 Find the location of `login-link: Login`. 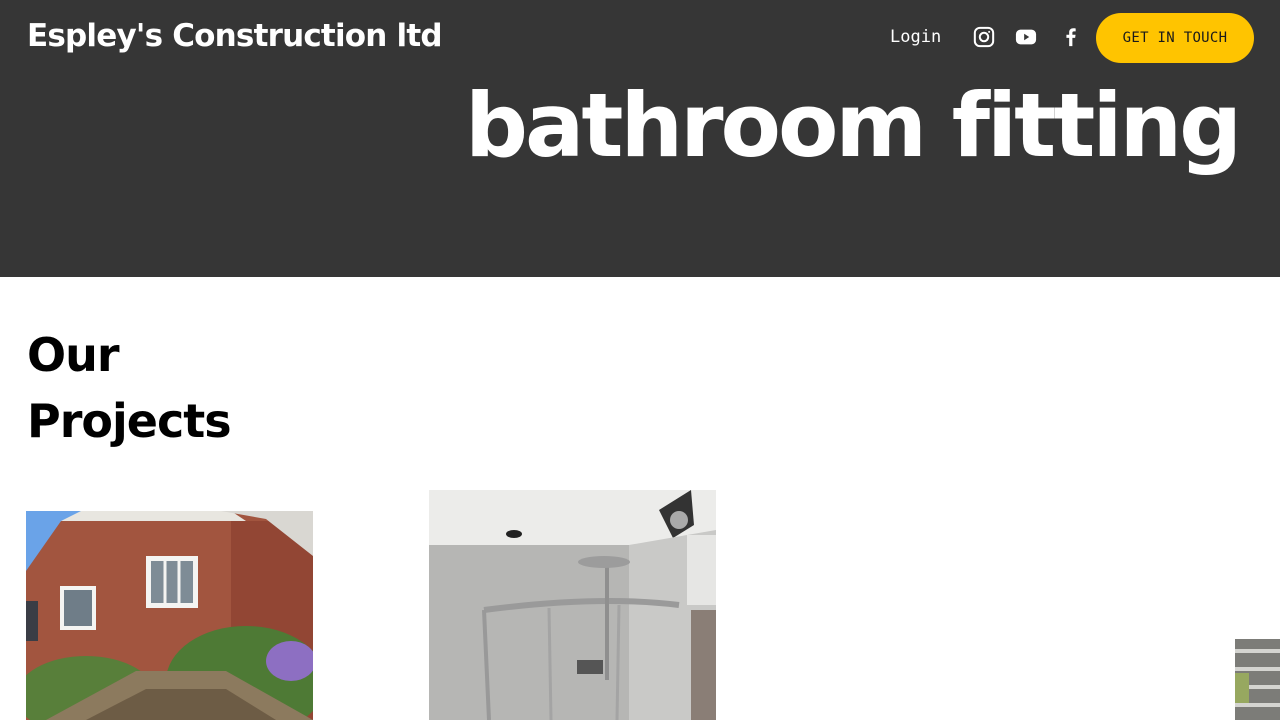

login-link: Login is located at coordinates (915, 37).